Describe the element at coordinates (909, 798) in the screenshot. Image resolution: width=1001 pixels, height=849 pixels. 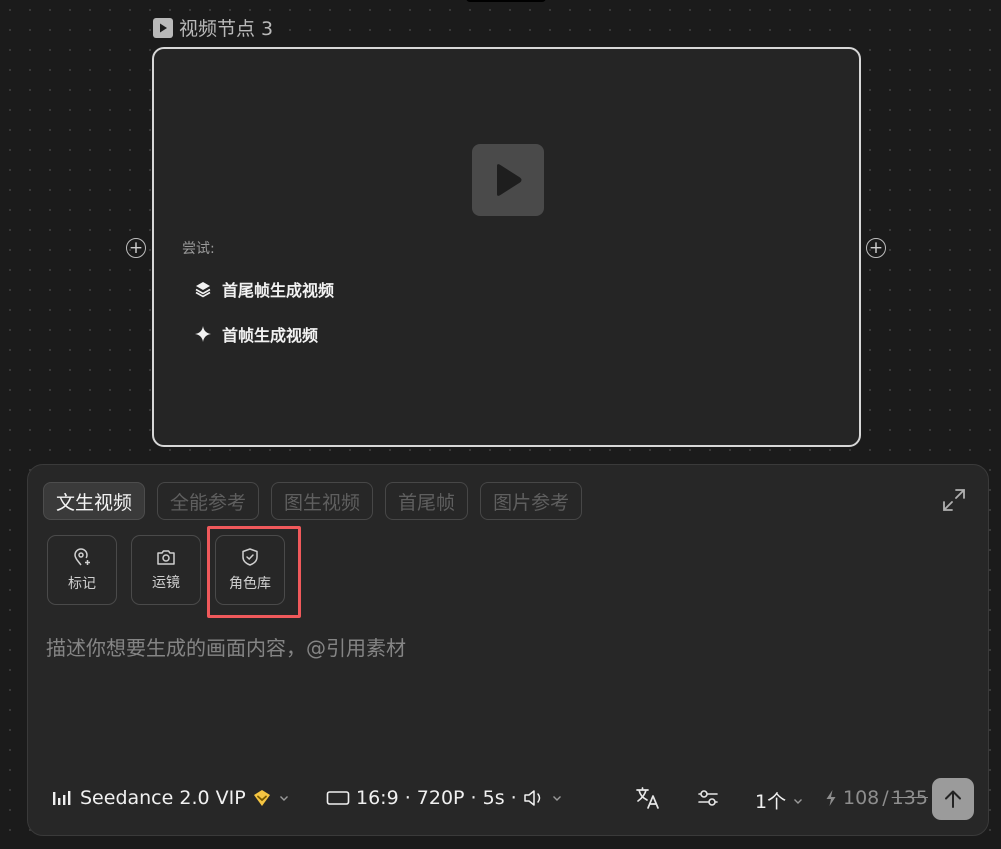
I see `cost-original: 135` at that location.